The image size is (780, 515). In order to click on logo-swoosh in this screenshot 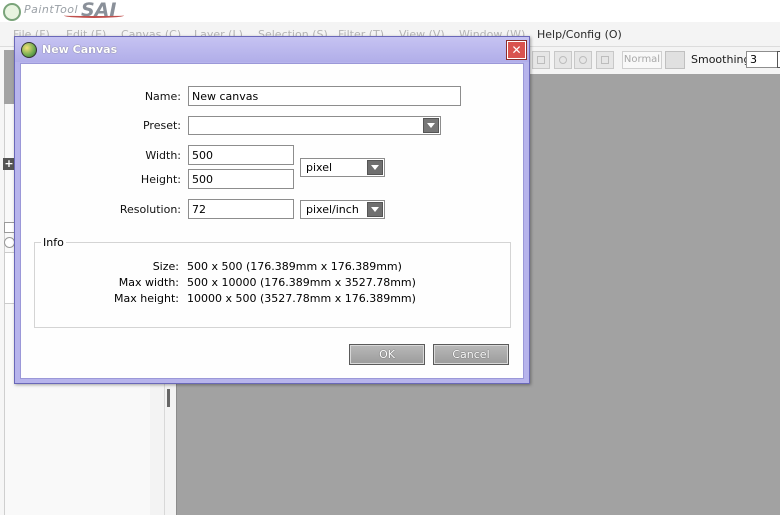, I will do `click(94, 15)`.